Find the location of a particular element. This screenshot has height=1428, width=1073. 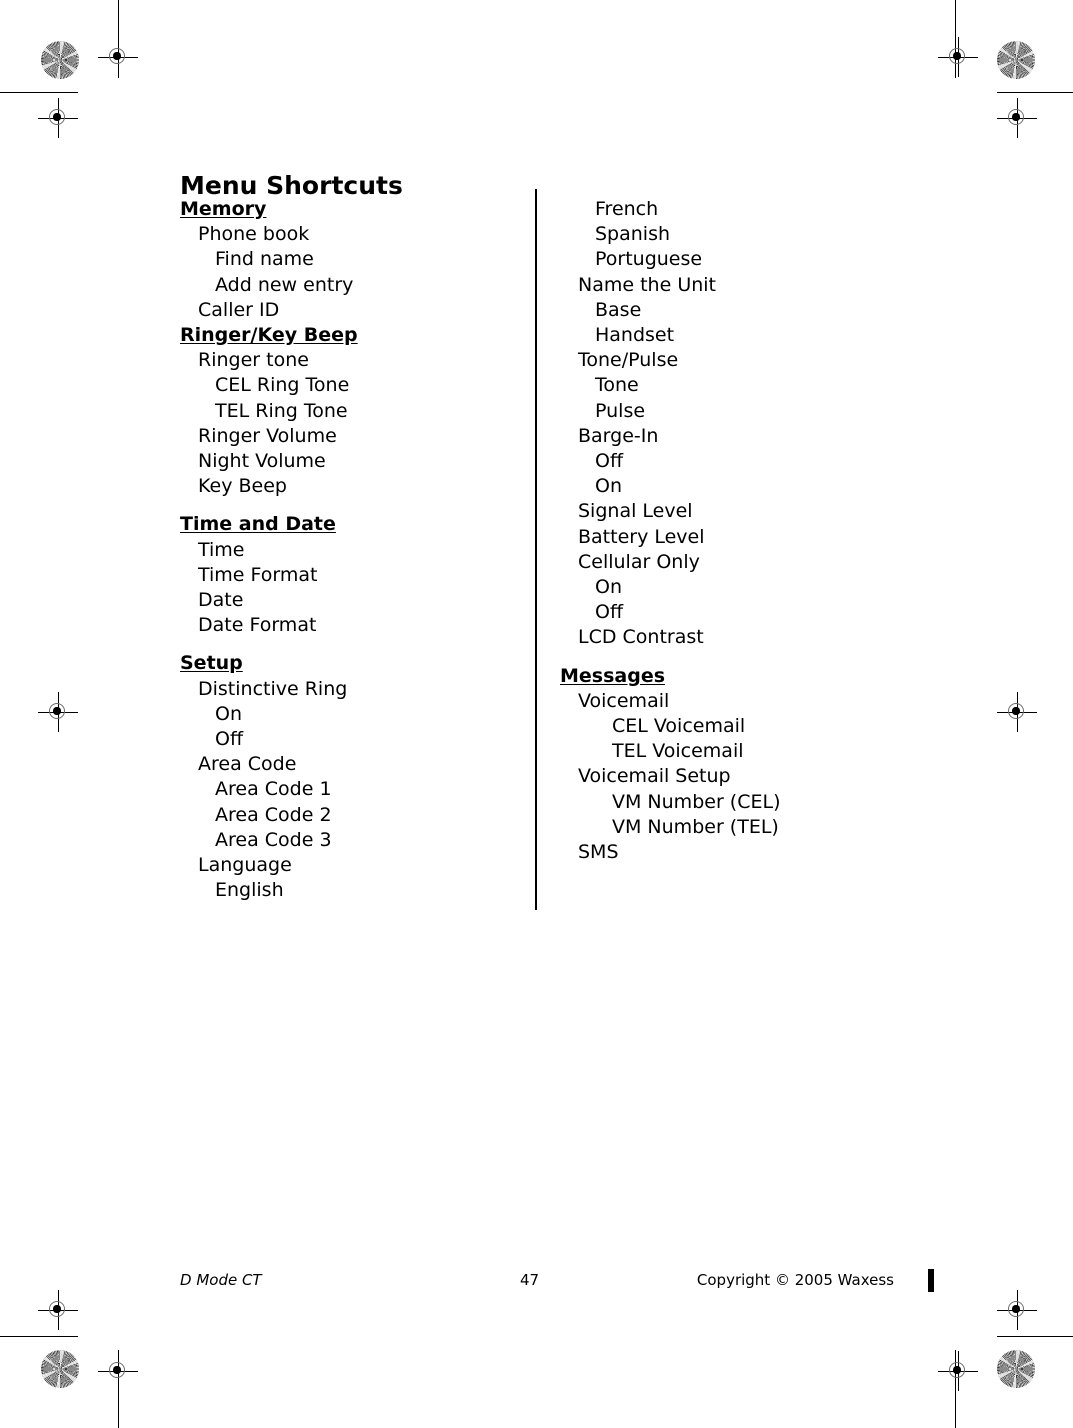

registration-target-icon-bottom-left-inner is located at coordinates (58, 1310).